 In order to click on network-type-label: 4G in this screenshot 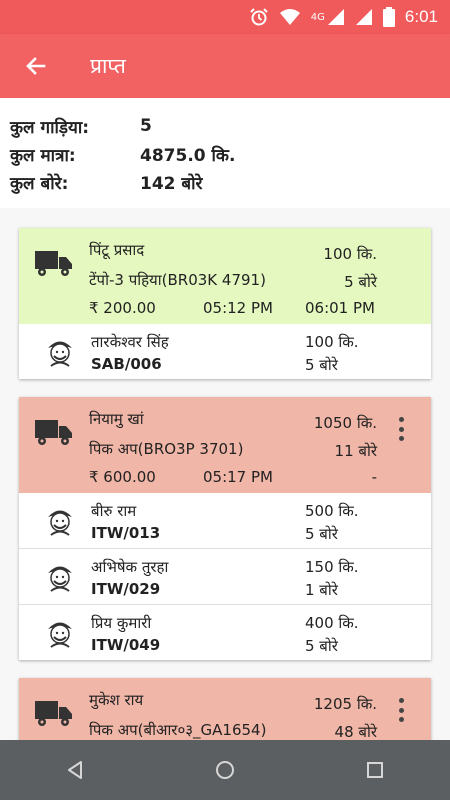, I will do `click(317, 17)`.